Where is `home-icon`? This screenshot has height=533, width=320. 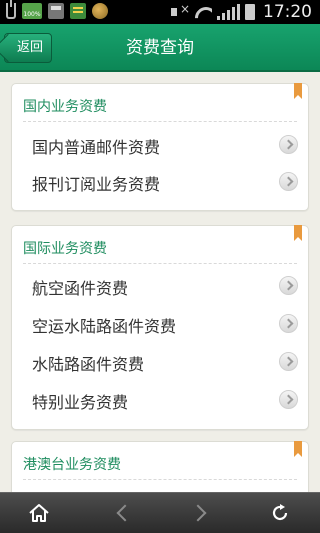
home-icon is located at coordinates (39, 513).